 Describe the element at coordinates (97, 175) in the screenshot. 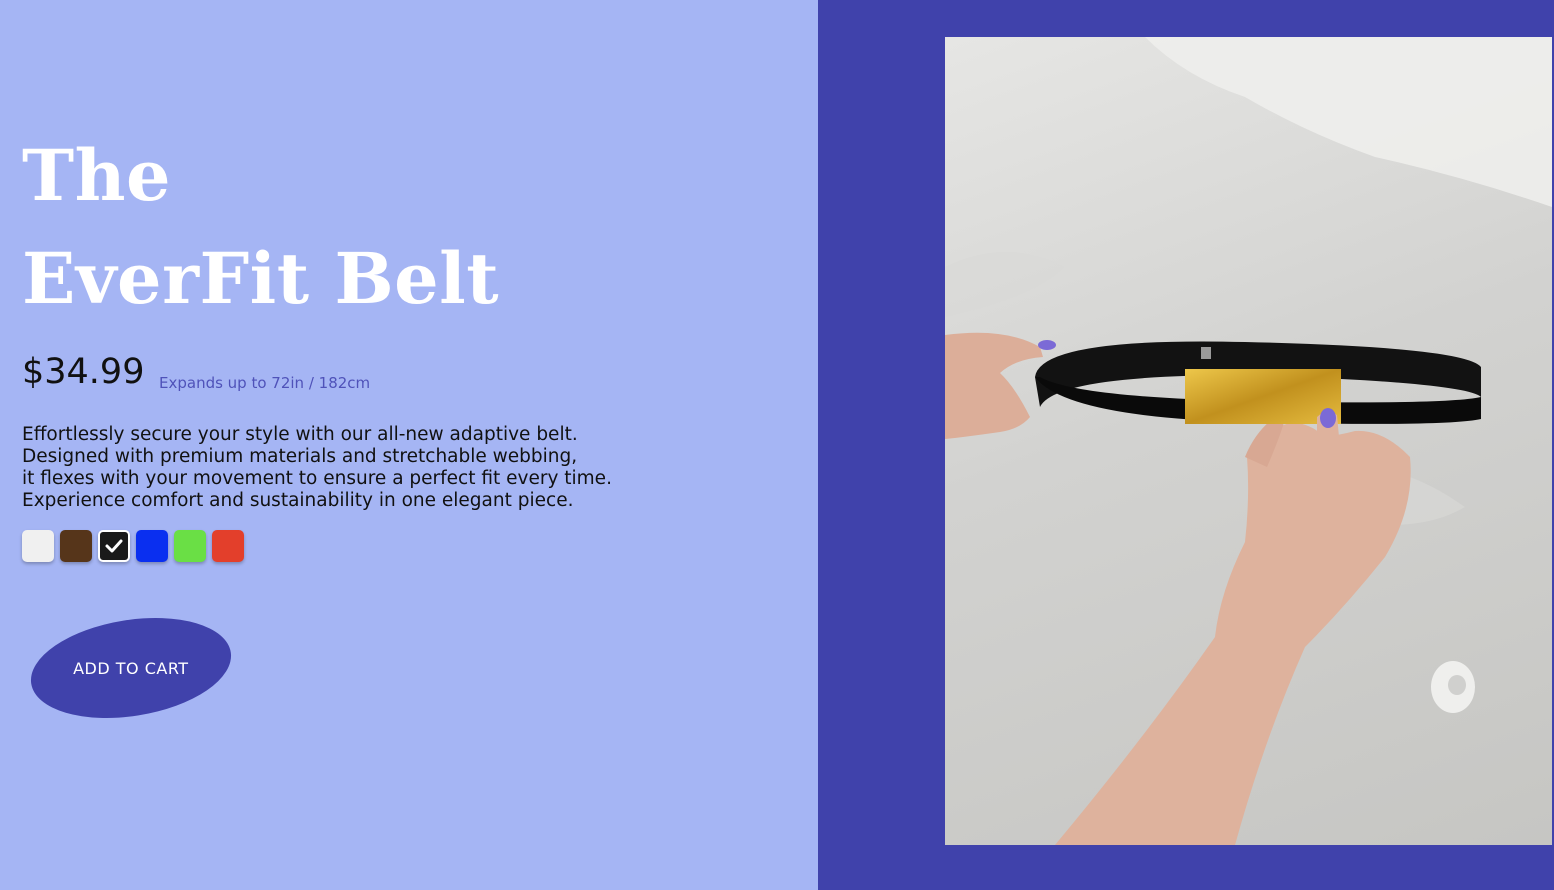

I see `product-title-line1: The` at that location.